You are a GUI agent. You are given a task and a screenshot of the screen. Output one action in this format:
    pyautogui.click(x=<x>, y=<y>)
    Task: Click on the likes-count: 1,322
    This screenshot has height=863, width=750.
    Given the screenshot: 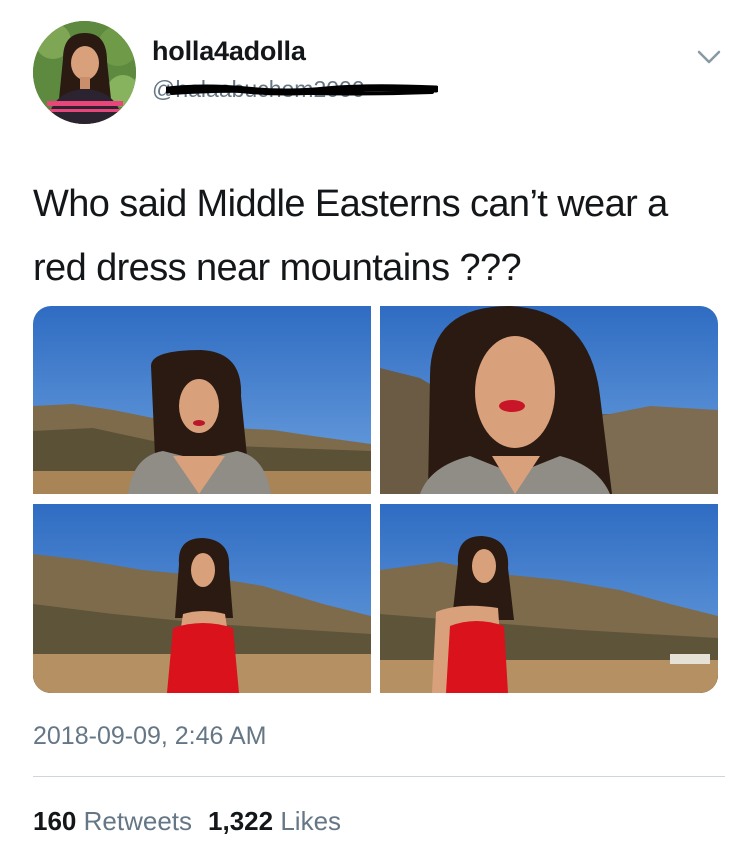 What is the action you would take?
    pyautogui.click(x=241, y=821)
    